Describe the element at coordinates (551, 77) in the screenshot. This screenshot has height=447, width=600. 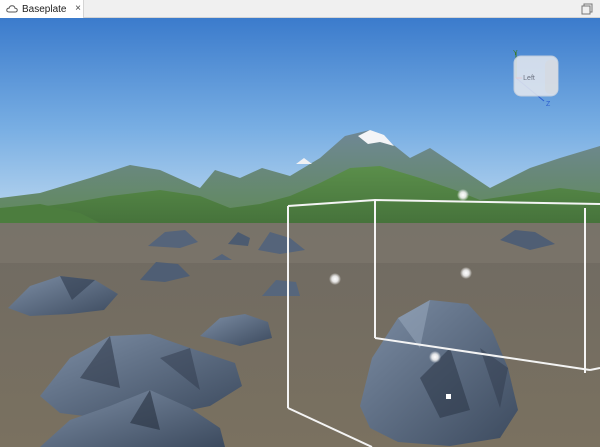
I see `view-cube-side` at that location.